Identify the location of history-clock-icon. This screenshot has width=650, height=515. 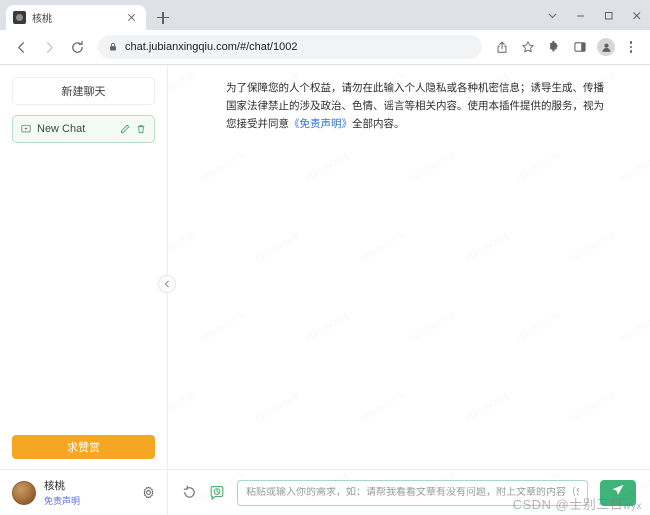
(217, 493).